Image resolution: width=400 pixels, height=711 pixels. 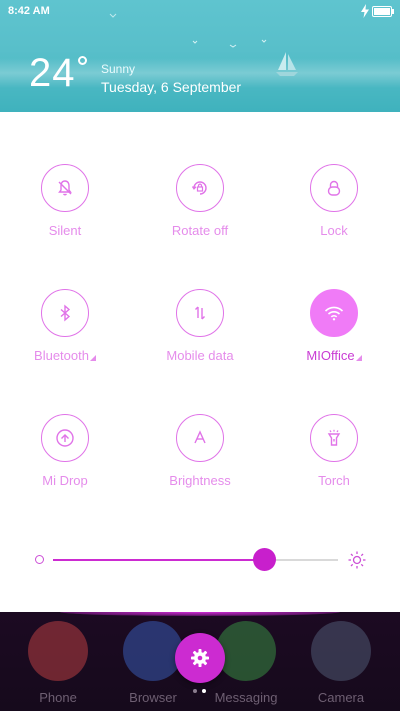 What do you see at coordinates (334, 339) in the screenshot?
I see `toggle-wifi: MIOffice` at bounding box center [334, 339].